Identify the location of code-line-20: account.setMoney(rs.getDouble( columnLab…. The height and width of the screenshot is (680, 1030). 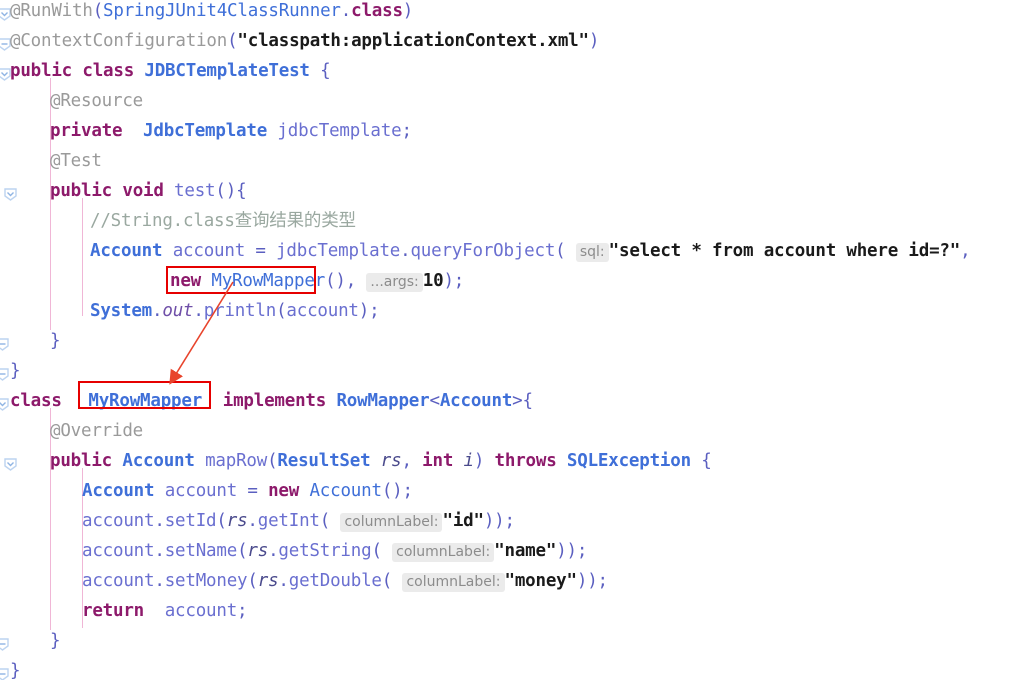
(345, 581).